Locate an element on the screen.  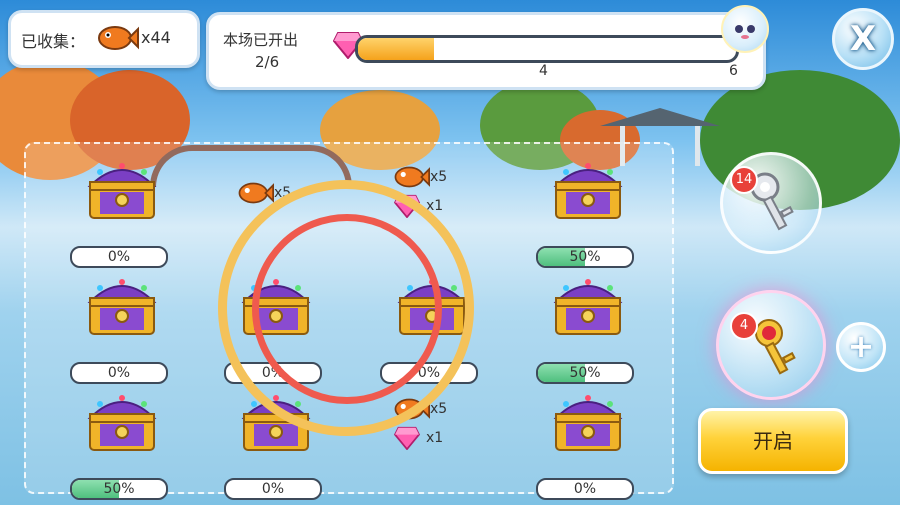
add-key-button: + is located at coordinates (861, 347).